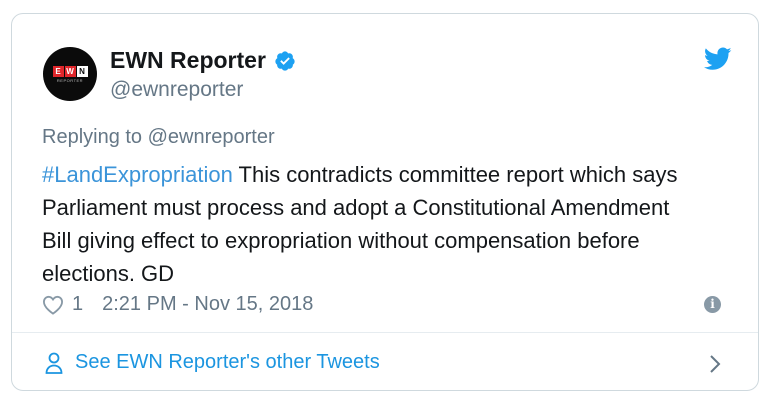 The width and height of the screenshot is (773, 404). I want to click on ewn-logo: EWN, so click(70, 71).